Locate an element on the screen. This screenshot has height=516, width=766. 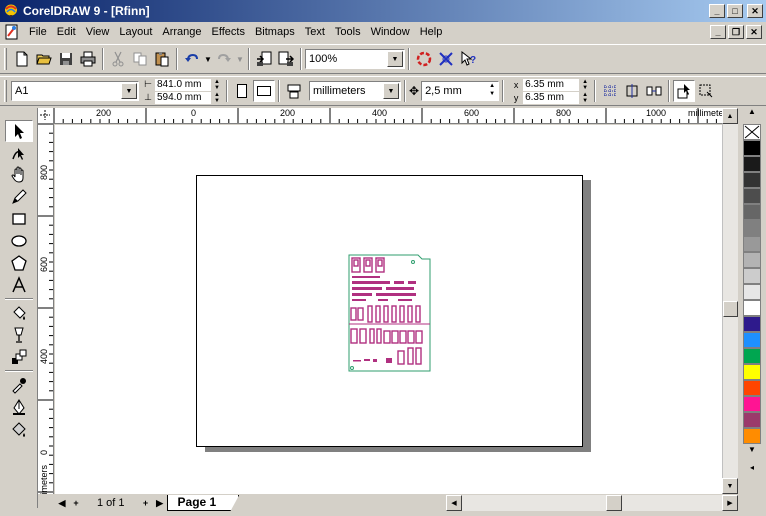
doc-minimize-button: _ is located at coordinates (718, 32).